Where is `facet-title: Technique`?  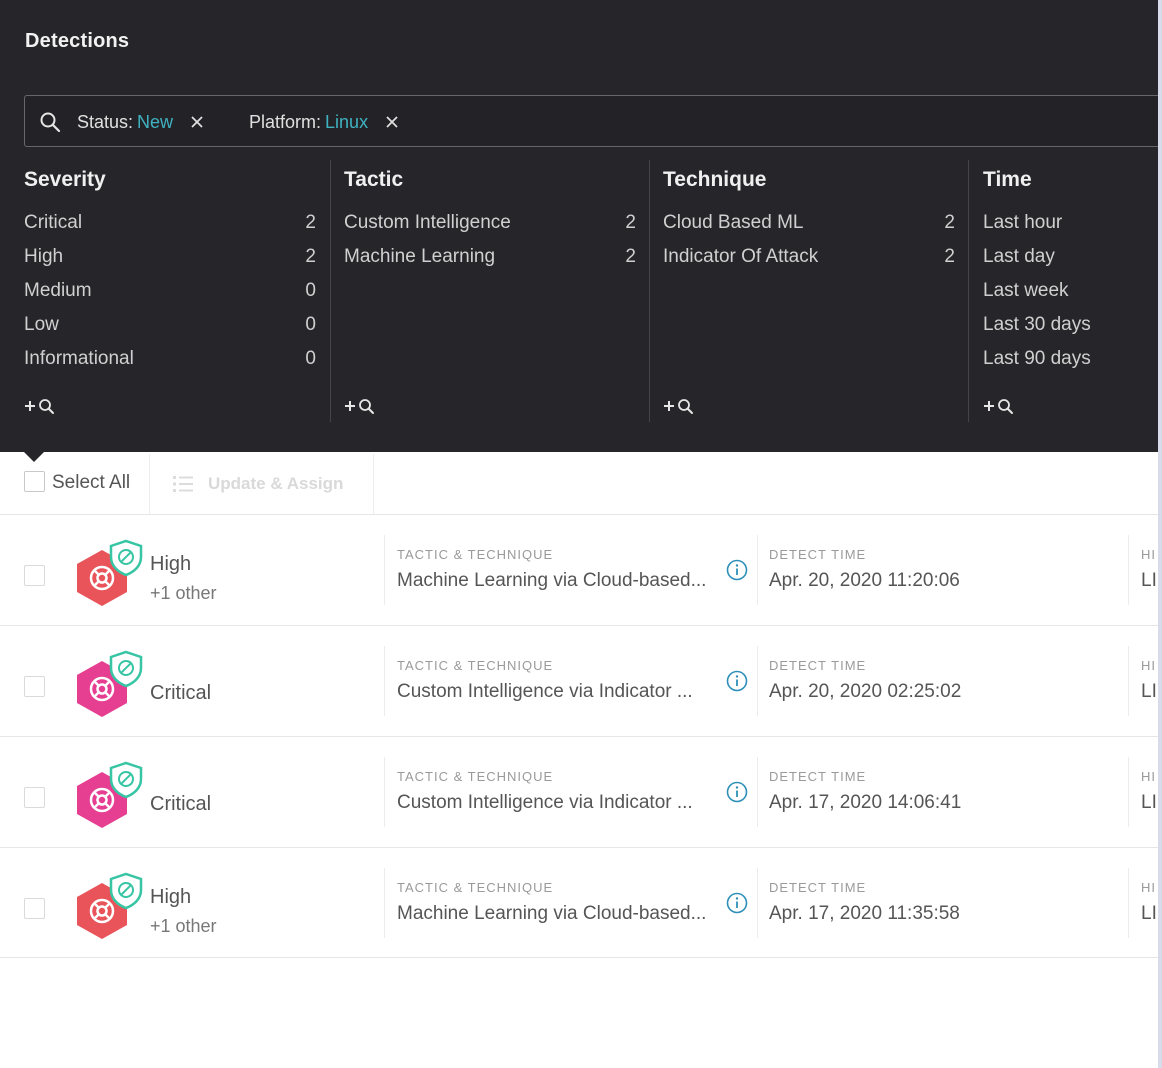 facet-title: Technique is located at coordinates (715, 179).